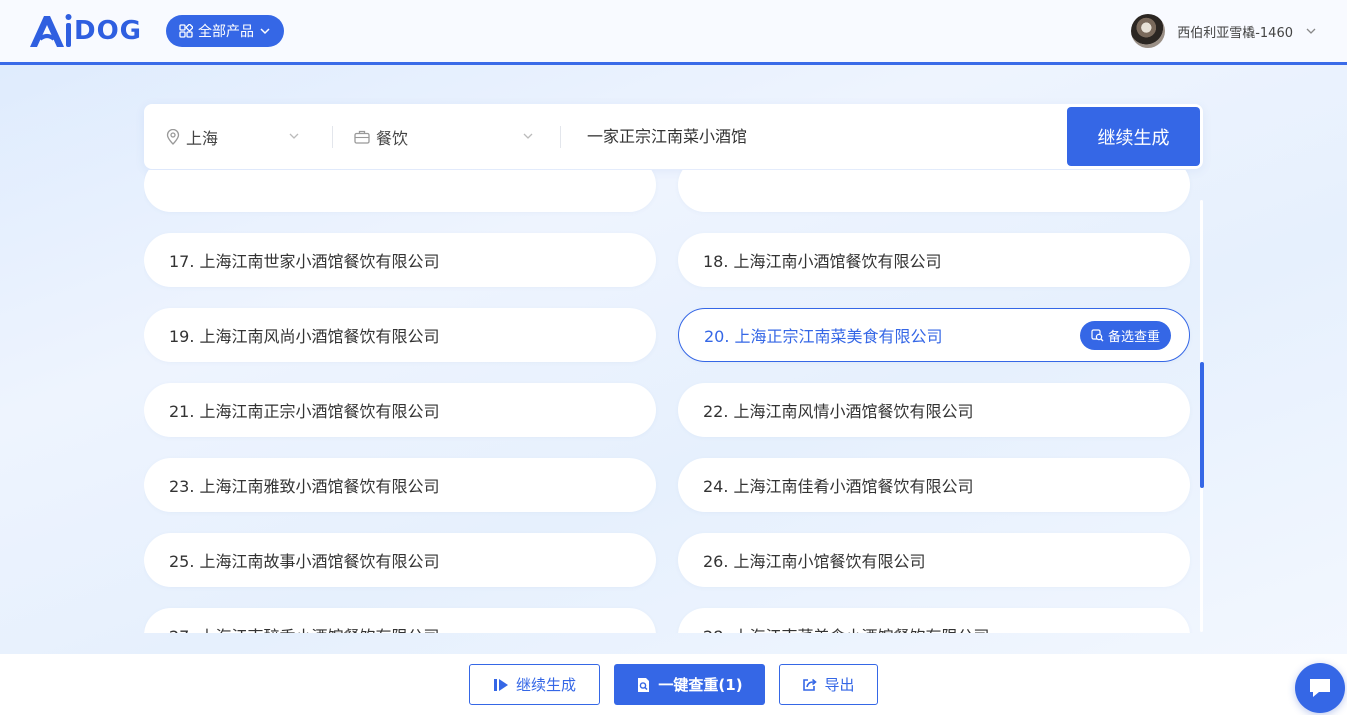 The image size is (1347, 715). I want to click on continue-generate-button: 继续生成, so click(1133, 136).